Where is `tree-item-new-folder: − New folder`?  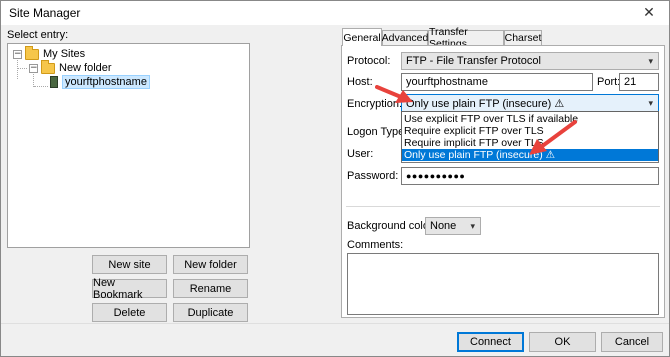 tree-item-new-folder: − New folder is located at coordinates (70, 67).